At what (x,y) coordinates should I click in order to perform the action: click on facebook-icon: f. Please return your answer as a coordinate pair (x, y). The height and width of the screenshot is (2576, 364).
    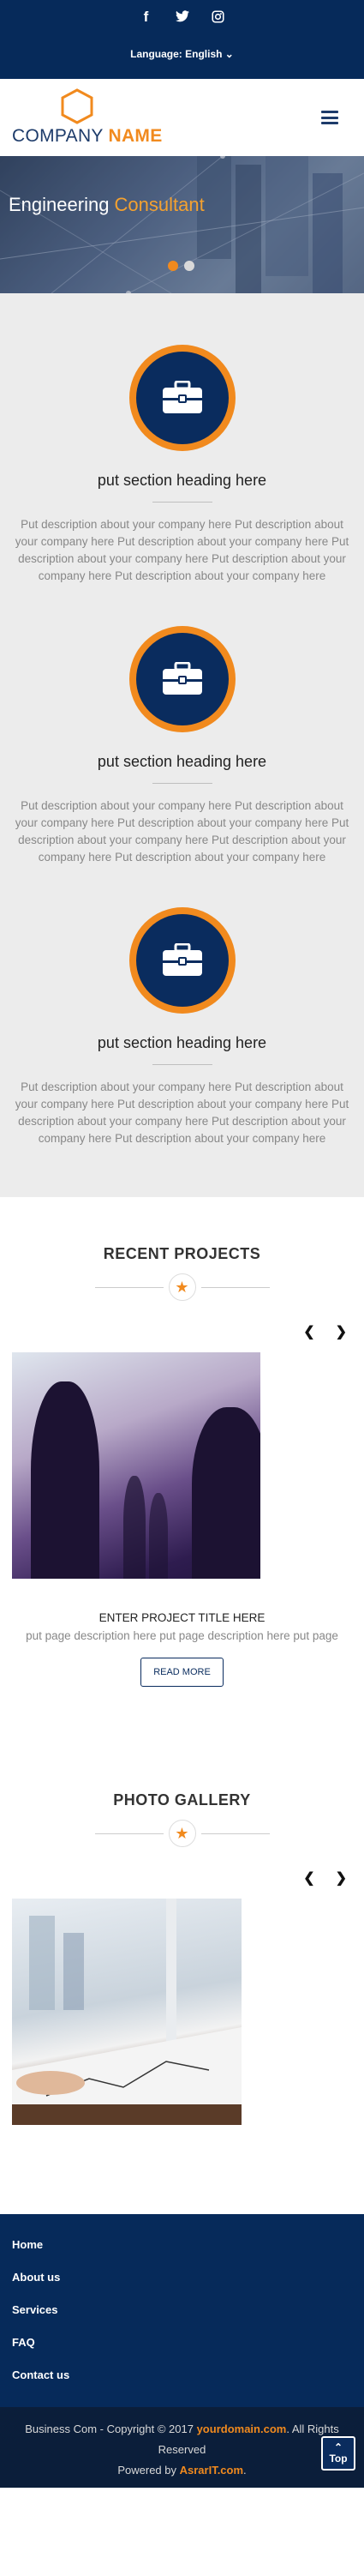
    Looking at the image, I should click on (146, 16).